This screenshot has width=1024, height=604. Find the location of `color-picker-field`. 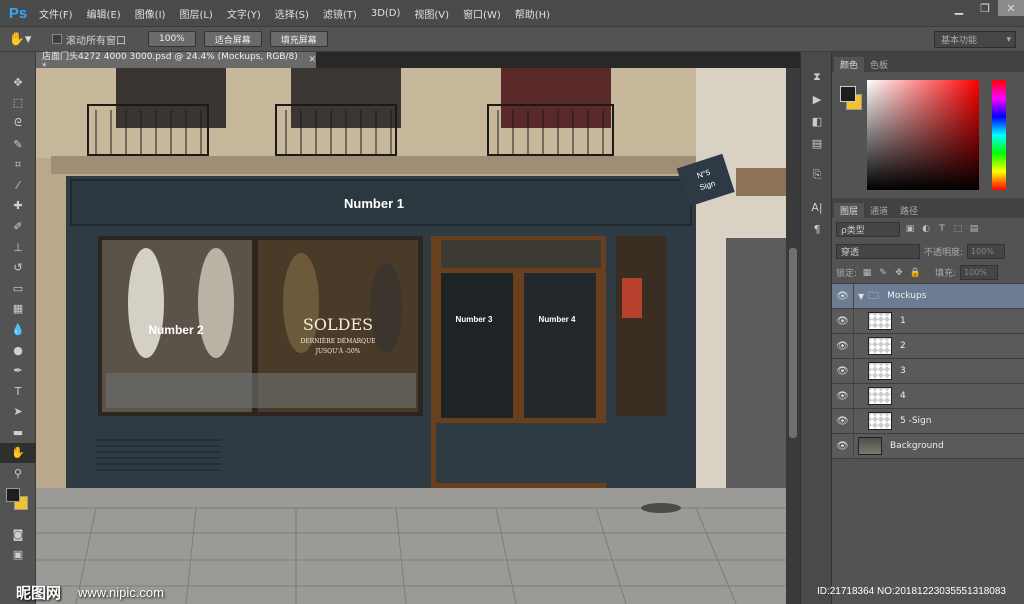

color-picker-field is located at coordinates (923, 135).